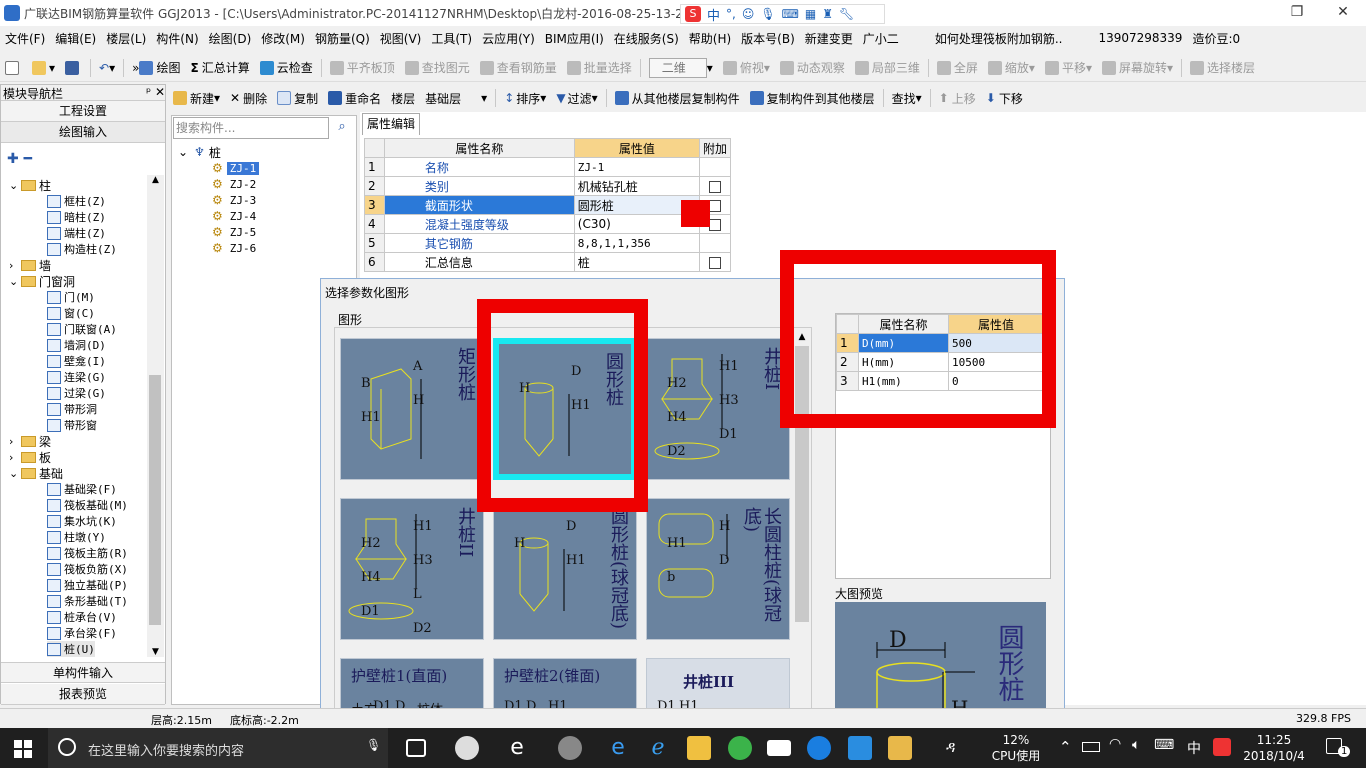 The image size is (1366, 768). Describe the element at coordinates (718, 409) in the screenshot. I see `shape-thumbnail: 井桩I H1 H2 H3 H4 D1 D2` at that location.